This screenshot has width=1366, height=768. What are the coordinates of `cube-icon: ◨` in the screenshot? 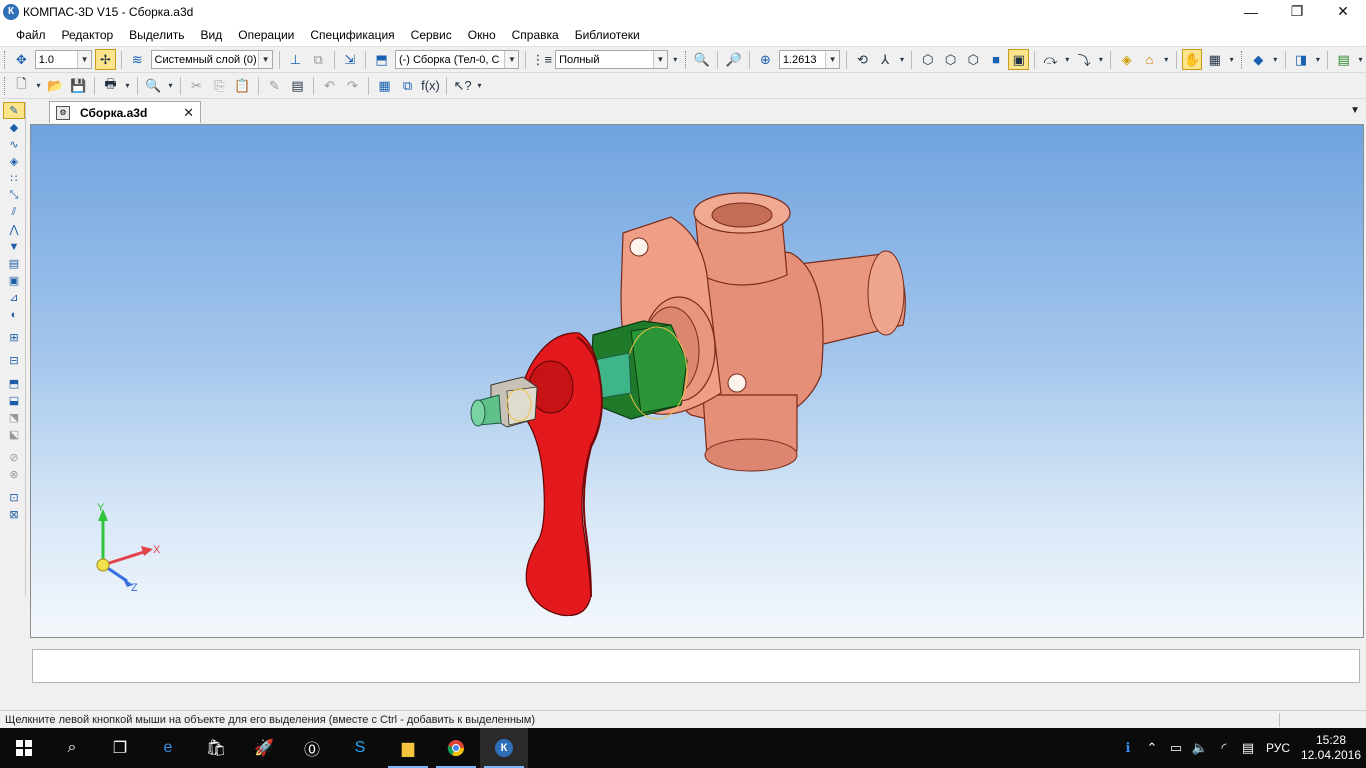 It's located at (1301, 59).